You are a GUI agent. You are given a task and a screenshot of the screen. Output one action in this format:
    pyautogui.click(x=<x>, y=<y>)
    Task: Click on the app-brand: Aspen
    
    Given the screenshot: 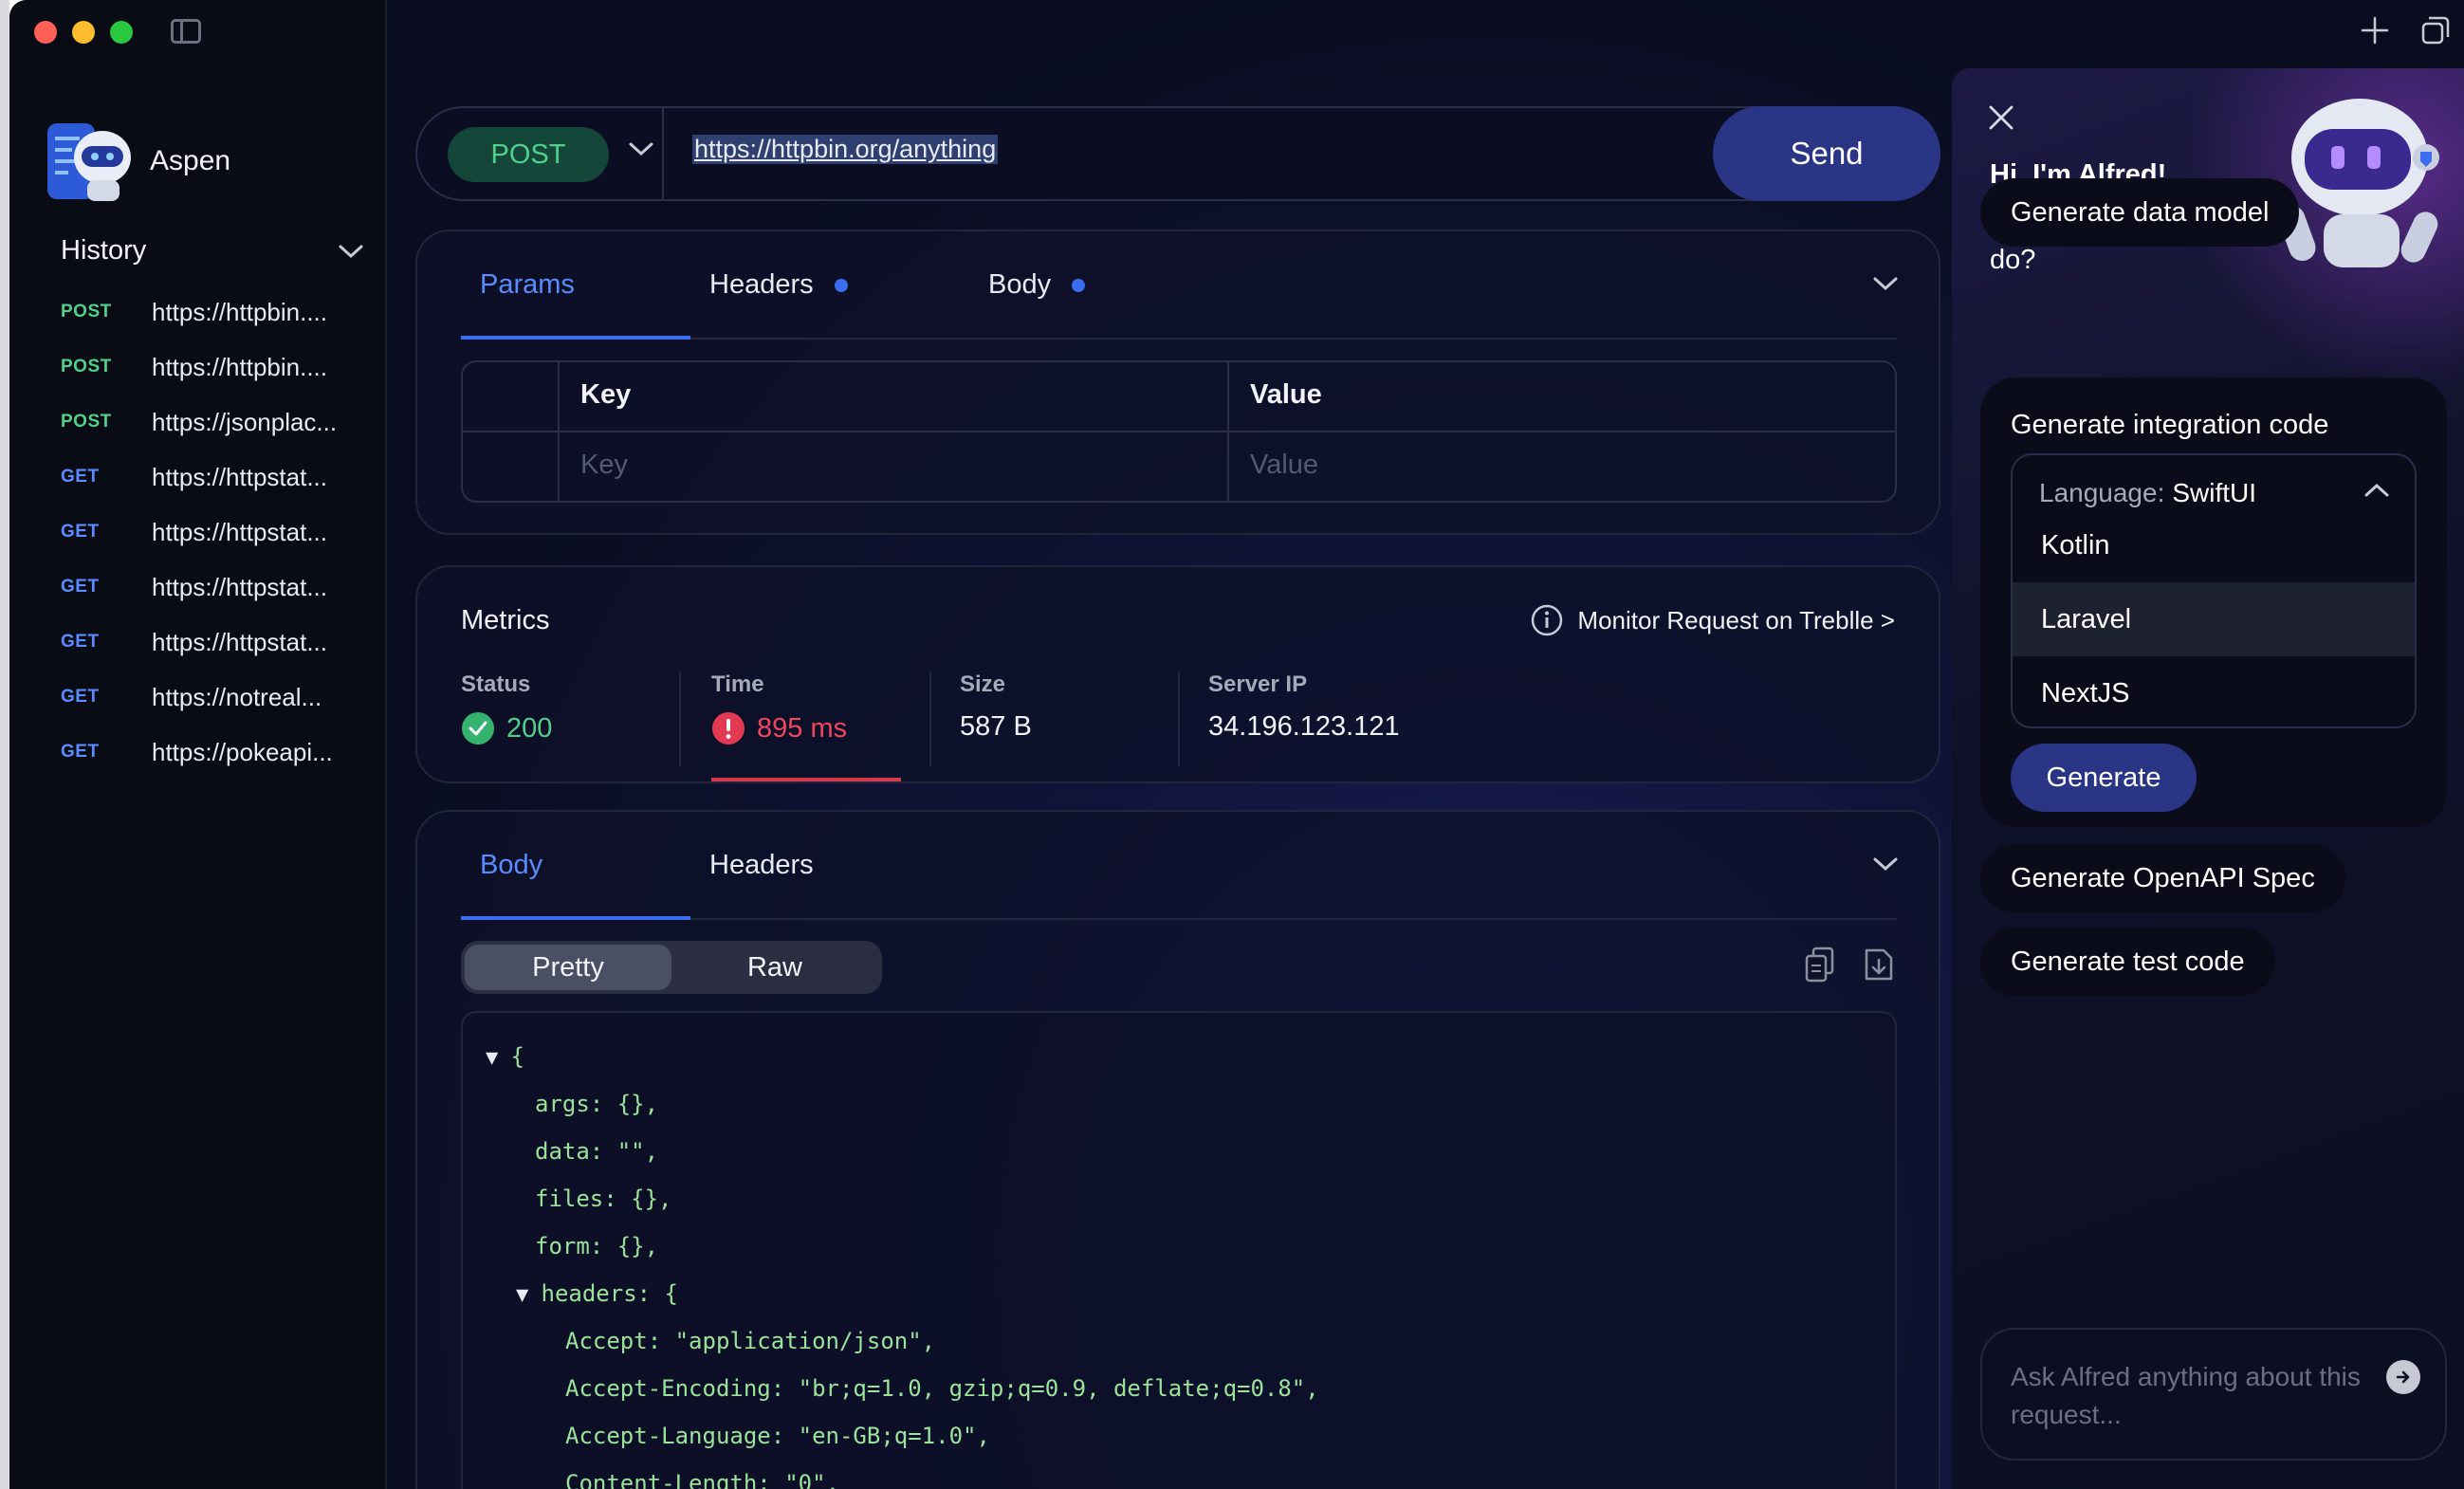 What is the action you would take?
    pyautogui.click(x=137, y=161)
    